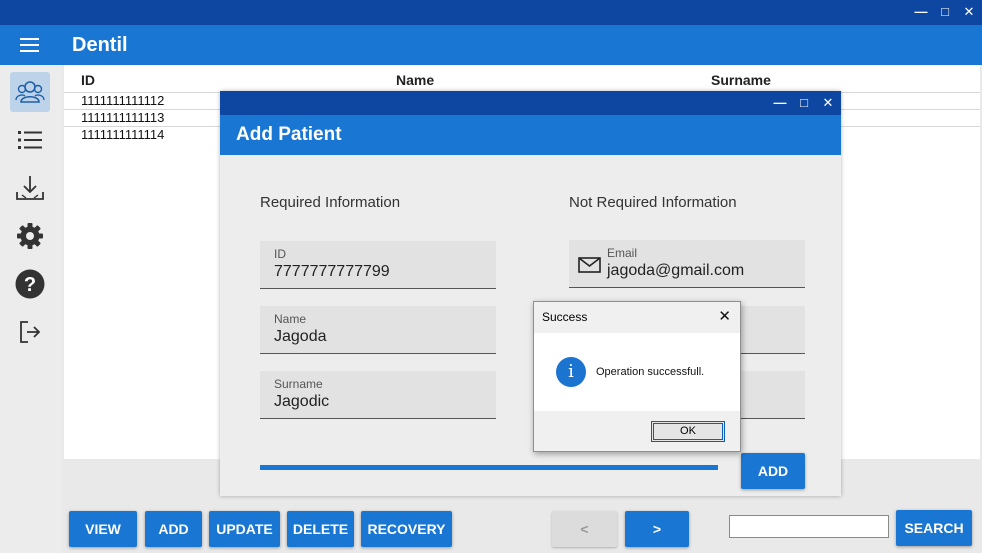  Describe the element at coordinates (244, 529) in the screenshot. I see `update-button: UPDATE` at that location.